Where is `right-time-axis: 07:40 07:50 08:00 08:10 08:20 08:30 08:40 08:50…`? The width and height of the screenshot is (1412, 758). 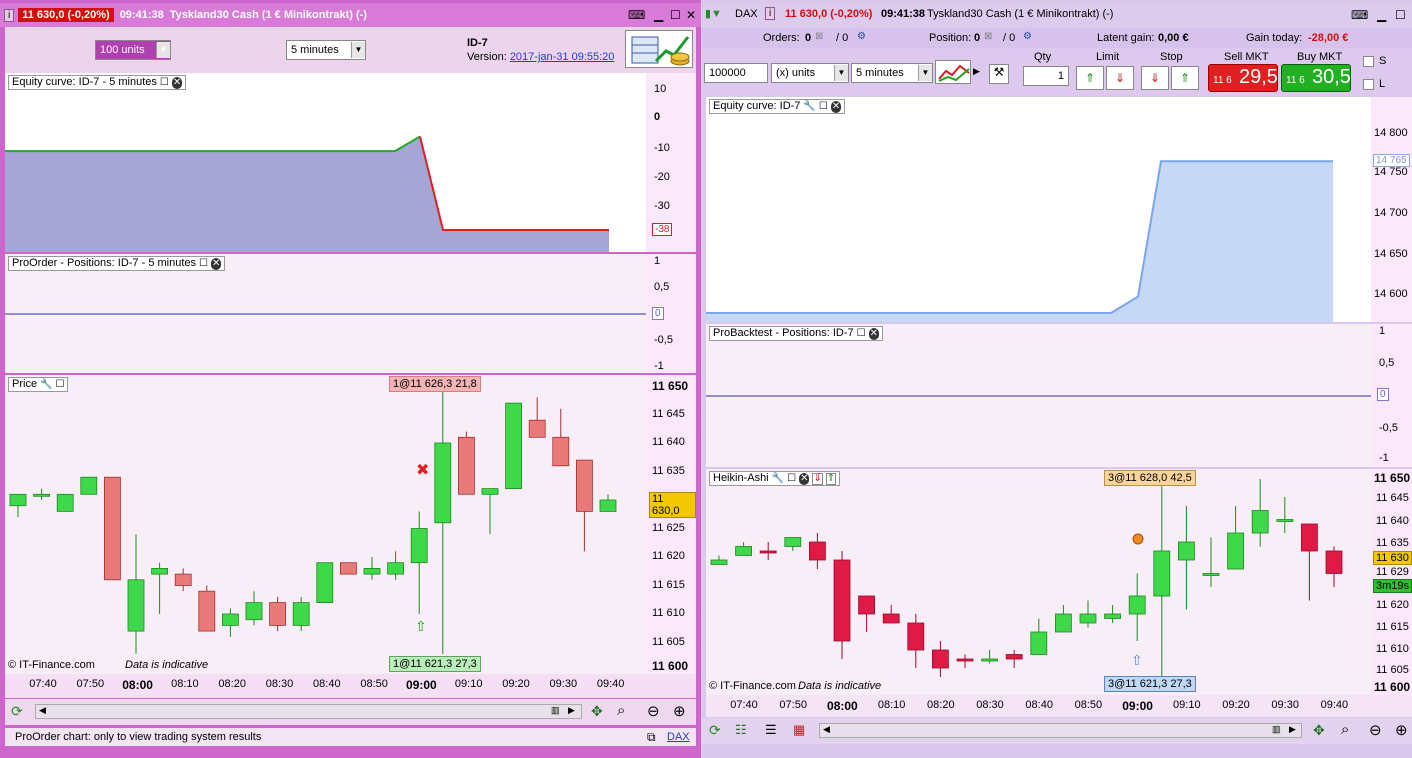 right-time-axis: 07:40 07:50 08:00 08:10 08:20 08:30 08:40 08:50… is located at coordinates (1059, 706).